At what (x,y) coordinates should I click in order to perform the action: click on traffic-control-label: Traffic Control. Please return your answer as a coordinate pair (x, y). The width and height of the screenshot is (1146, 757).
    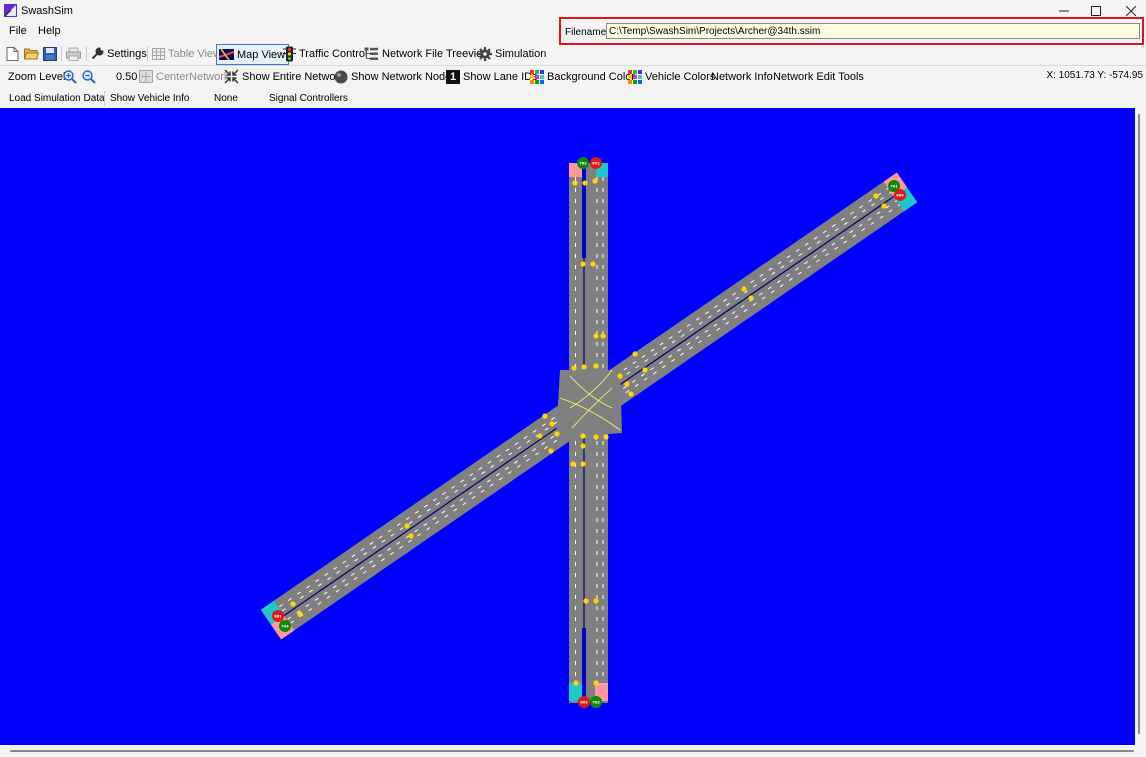
    Looking at the image, I should click on (333, 53).